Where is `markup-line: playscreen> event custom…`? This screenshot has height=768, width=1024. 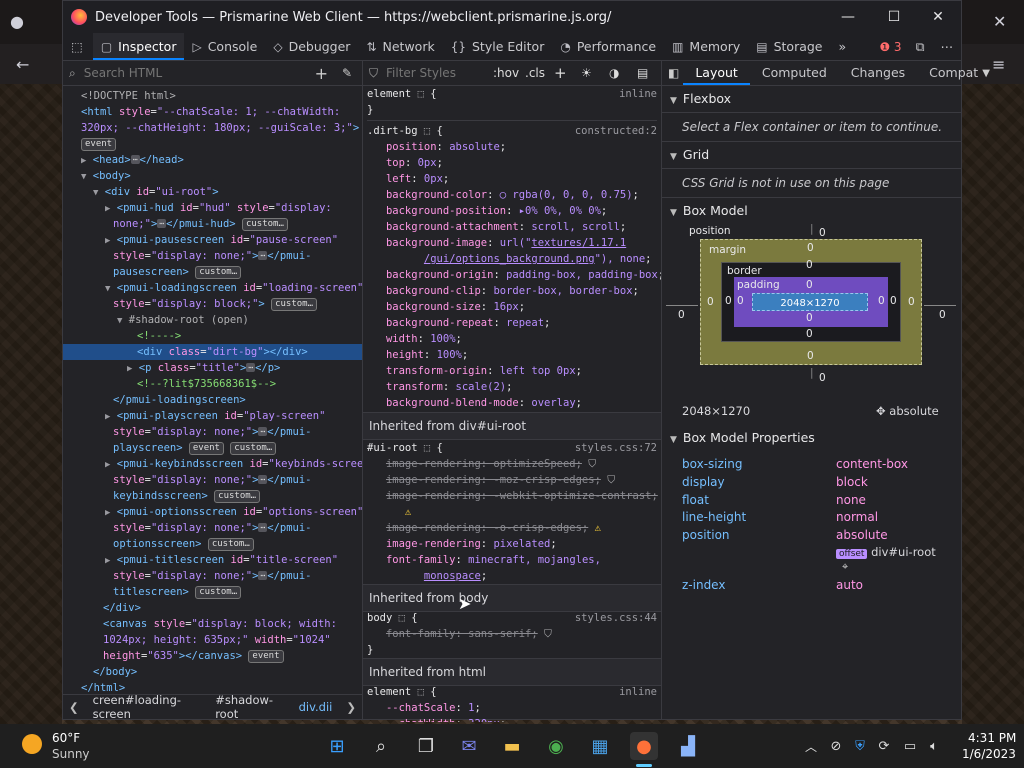
markup-line: playscreen> event custom… is located at coordinates (212, 448).